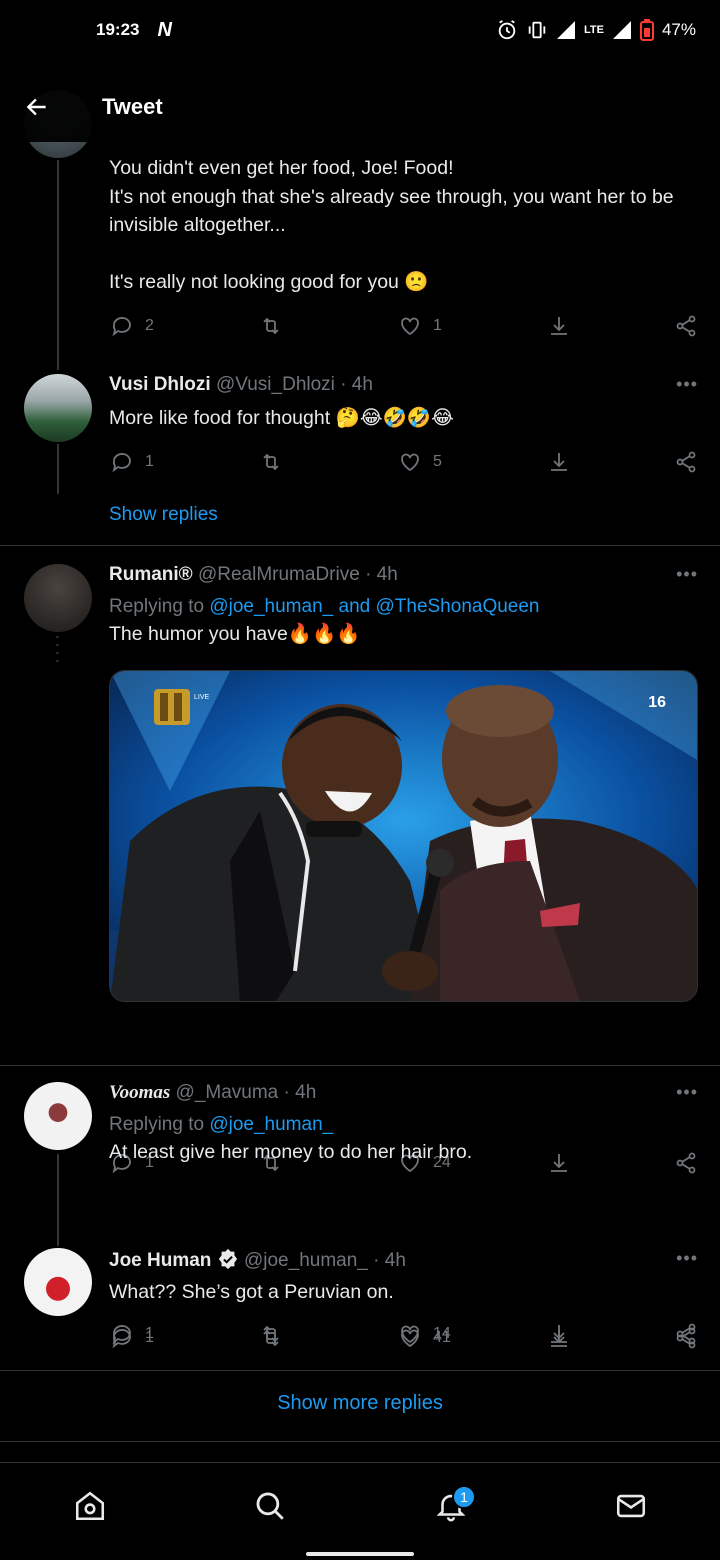  Describe the element at coordinates (360, 1403) in the screenshot. I see `show-more-replies-link: Show more replies` at that location.